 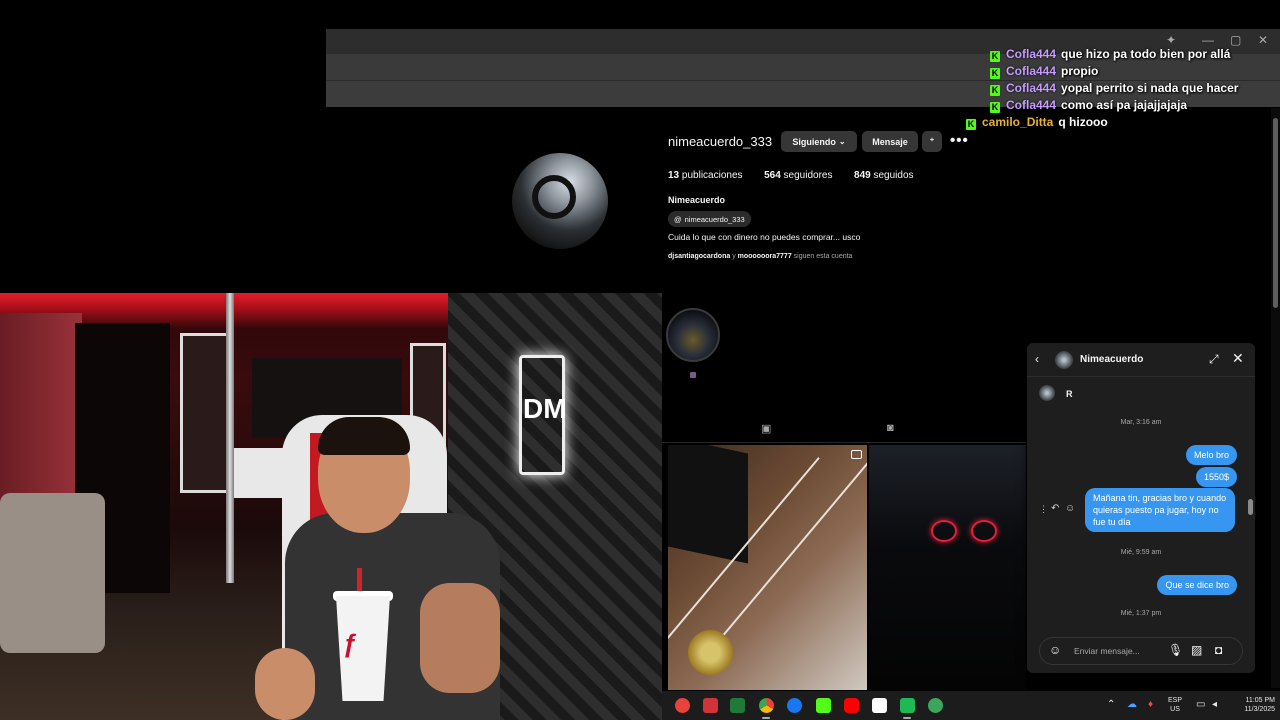 I want to click on microphone-icon: 🎙︎, so click(x=1175, y=650).